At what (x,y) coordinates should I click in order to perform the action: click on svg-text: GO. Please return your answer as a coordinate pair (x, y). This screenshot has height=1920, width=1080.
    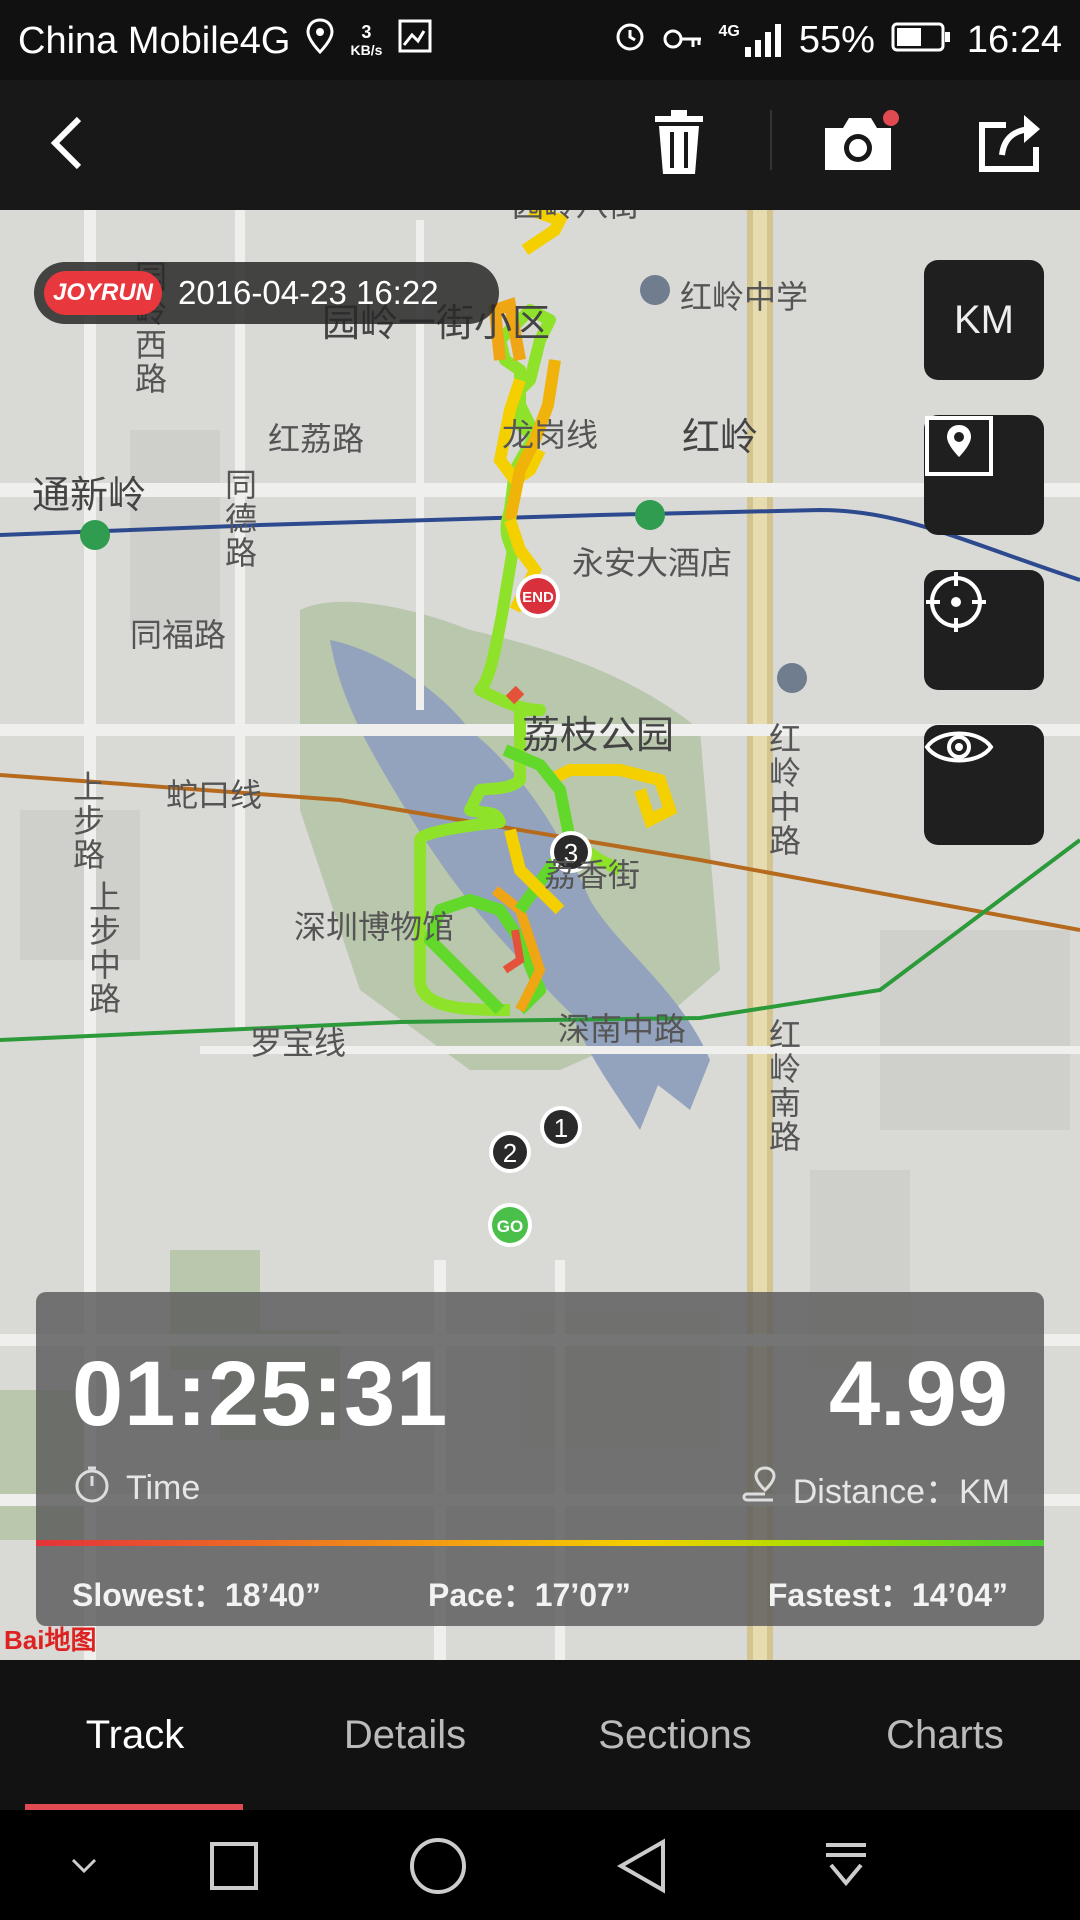
    Looking at the image, I should click on (510, 1226).